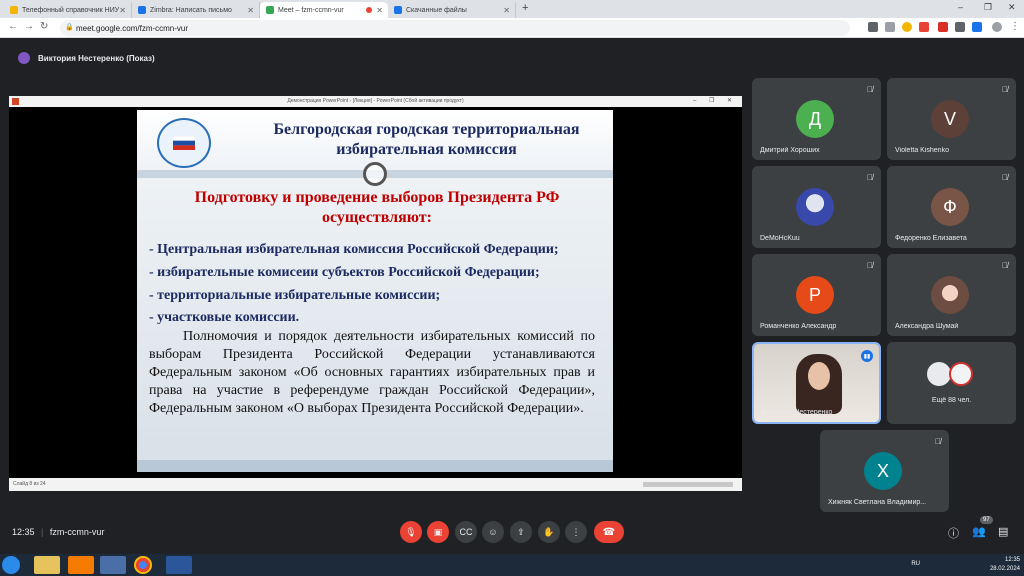 The height and width of the screenshot is (576, 1024). Describe the element at coordinates (961, 374) in the screenshot. I see `participant-photo-avatar` at that location.